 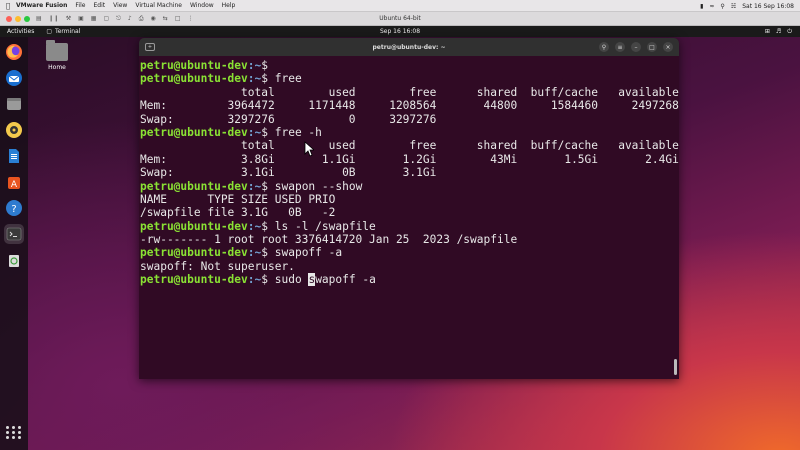 I want to click on printer-icon: ⎙, so click(x=141, y=19).